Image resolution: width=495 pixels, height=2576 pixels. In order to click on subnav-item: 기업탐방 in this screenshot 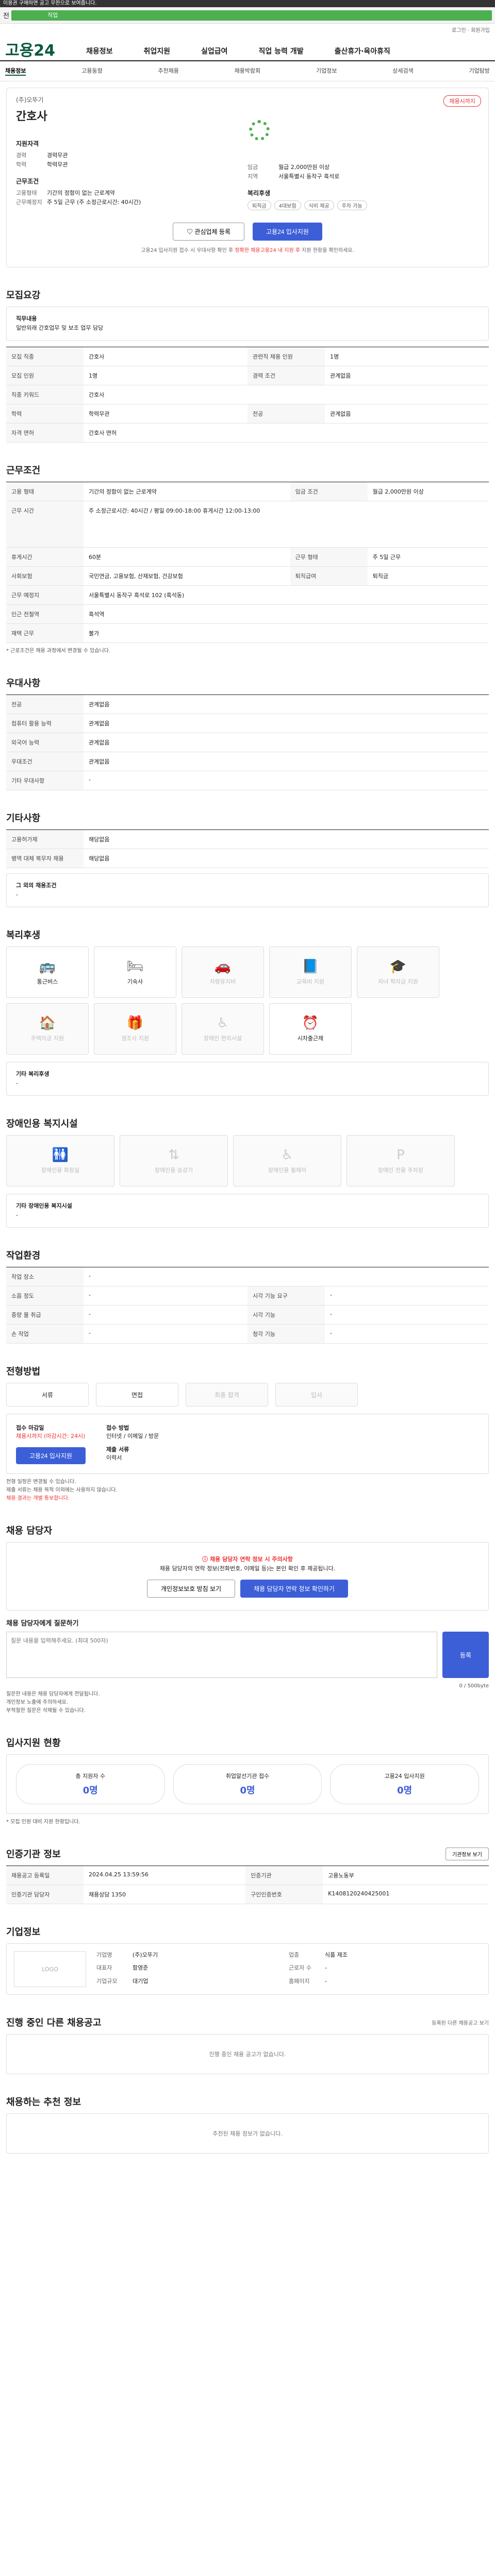, I will do `click(479, 71)`.